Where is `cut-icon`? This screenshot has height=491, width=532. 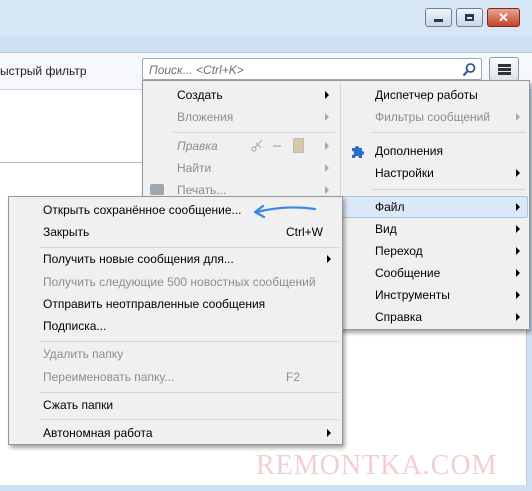 cut-icon is located at coordinates (257, 145).